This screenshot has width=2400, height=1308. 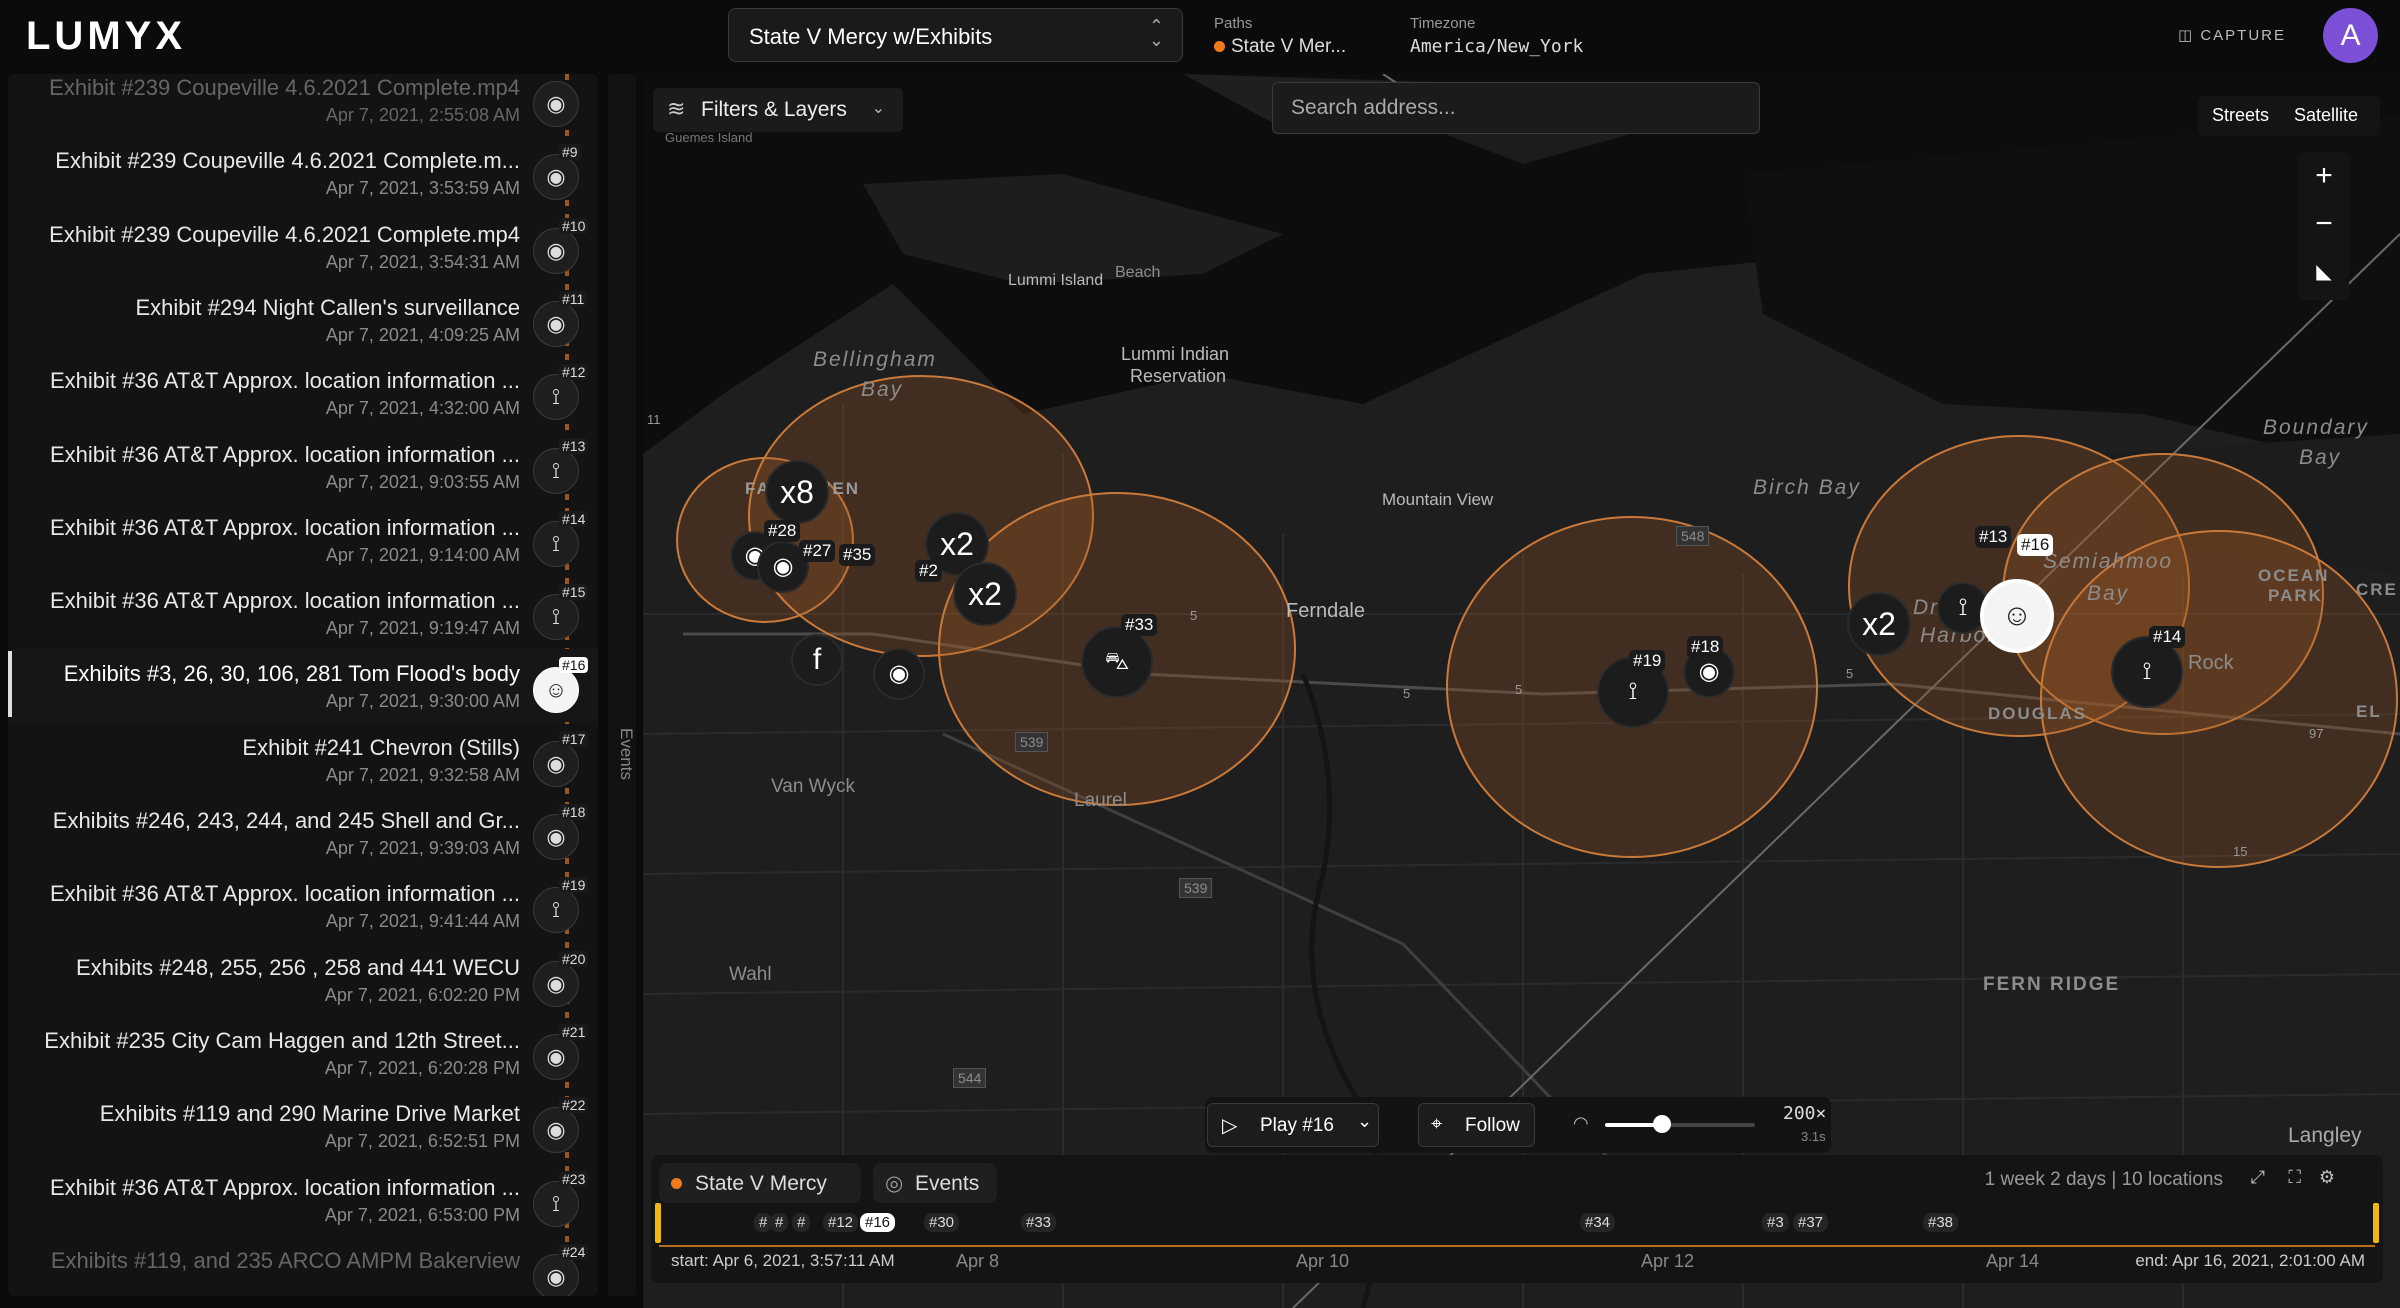 I want to click on user-avatar: A, so click(x=2350, y=35).